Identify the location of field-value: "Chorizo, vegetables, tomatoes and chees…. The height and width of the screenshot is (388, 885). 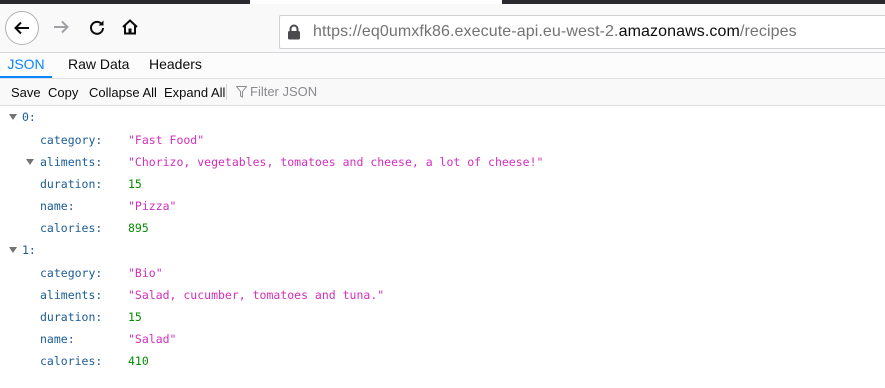
(336, 162).